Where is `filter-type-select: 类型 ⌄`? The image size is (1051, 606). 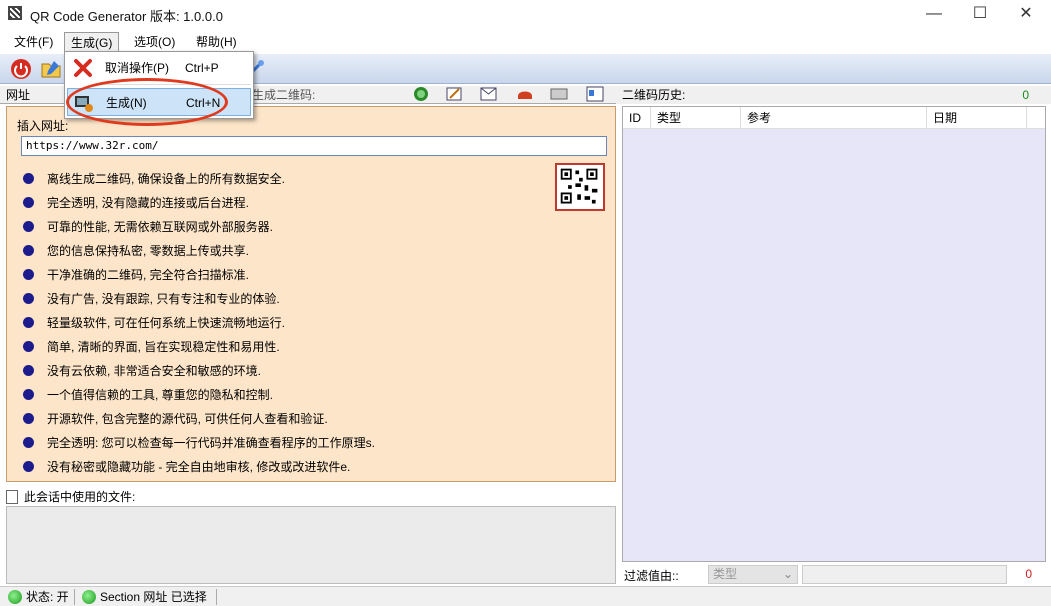
filter-type-select: 类型 ⌄ is located at coordinates (753, 574).